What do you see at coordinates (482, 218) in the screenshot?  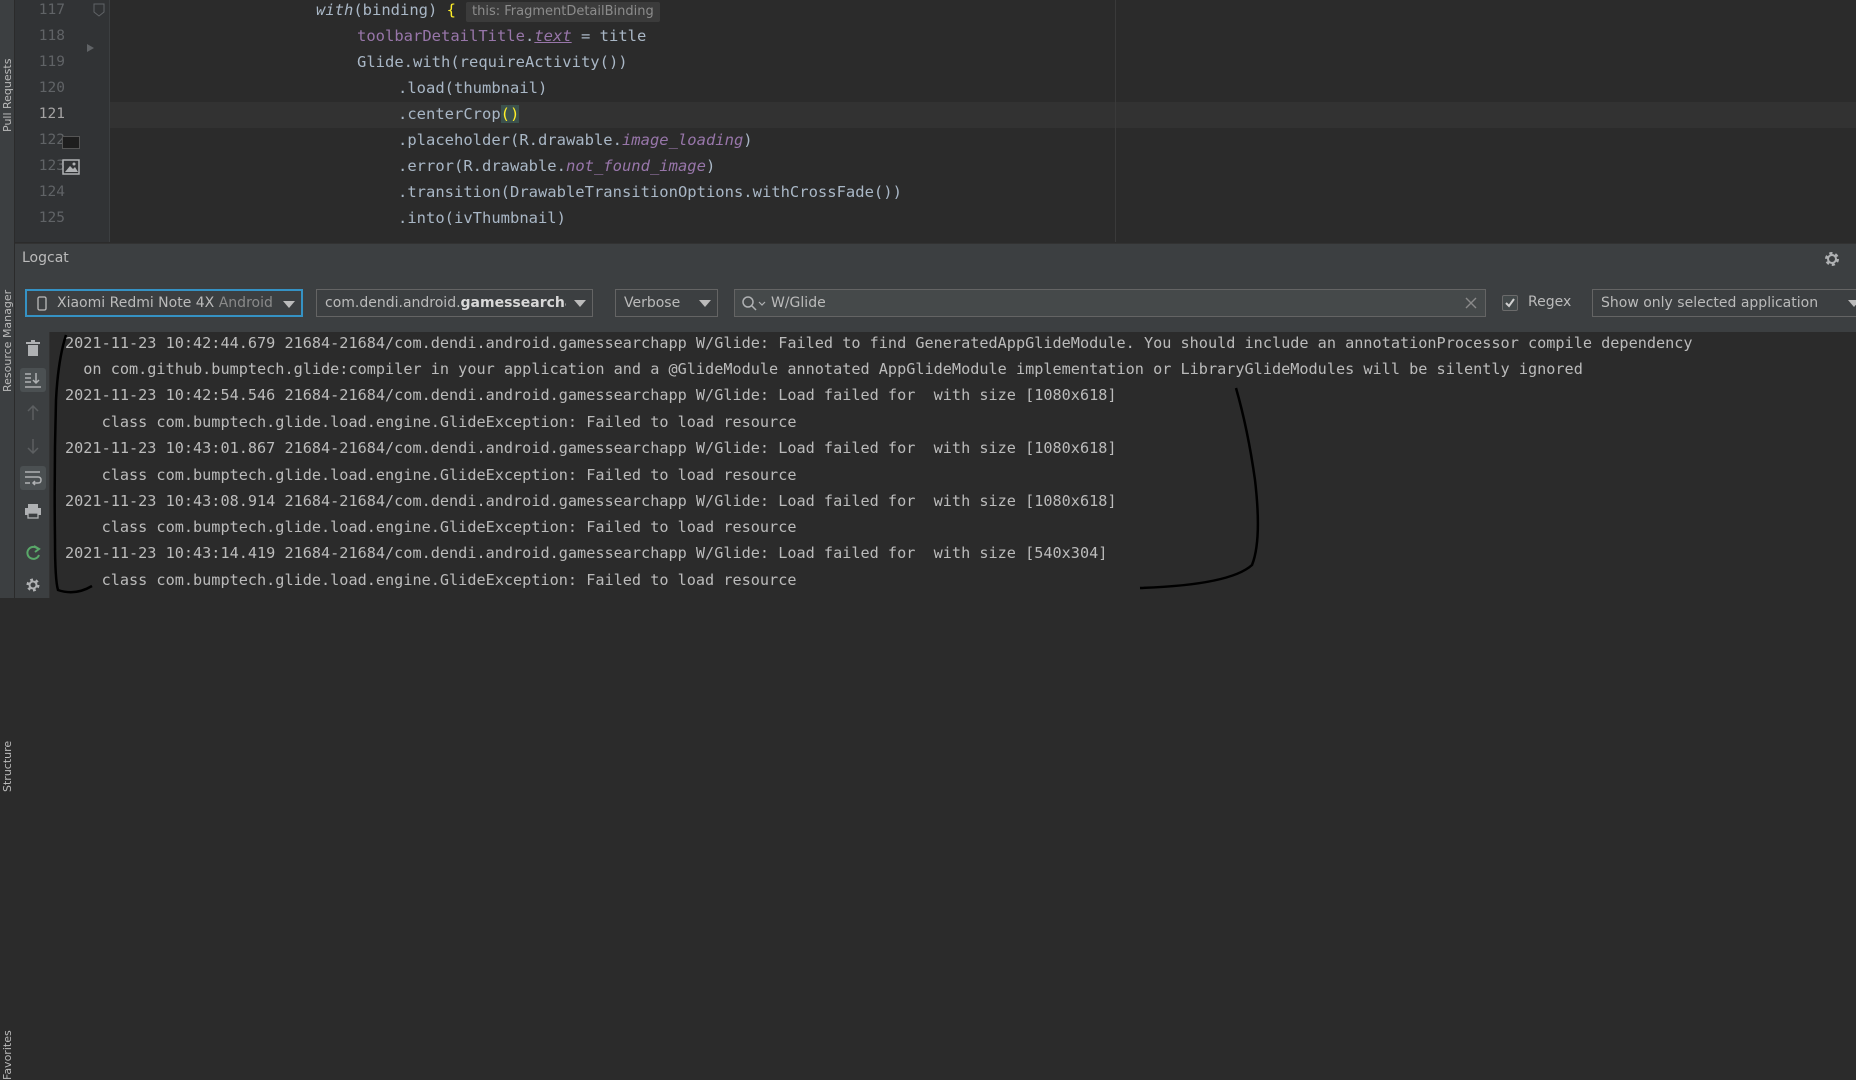 I see `code-line-125: .into(ivThumbnail)` at bounding box center [482, 218].